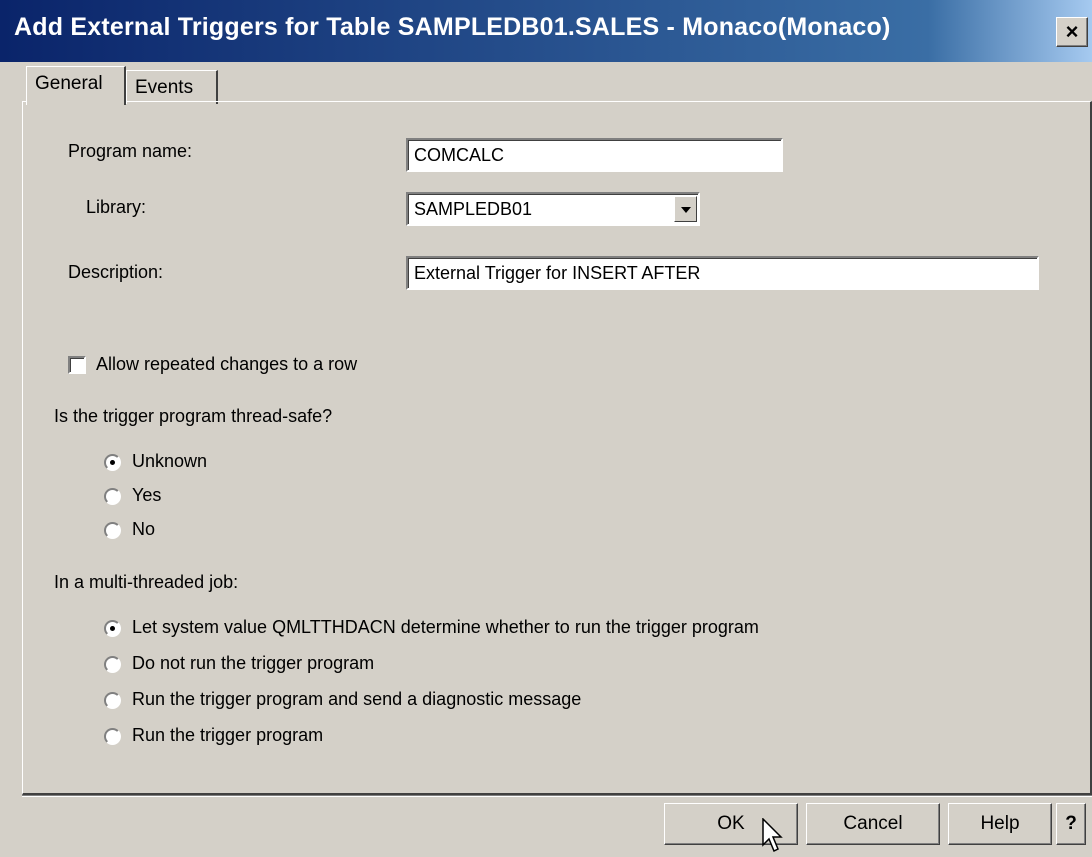 This screenshot has height=857, width=1092. I want to click on tab-general: General, so click(76, 85).